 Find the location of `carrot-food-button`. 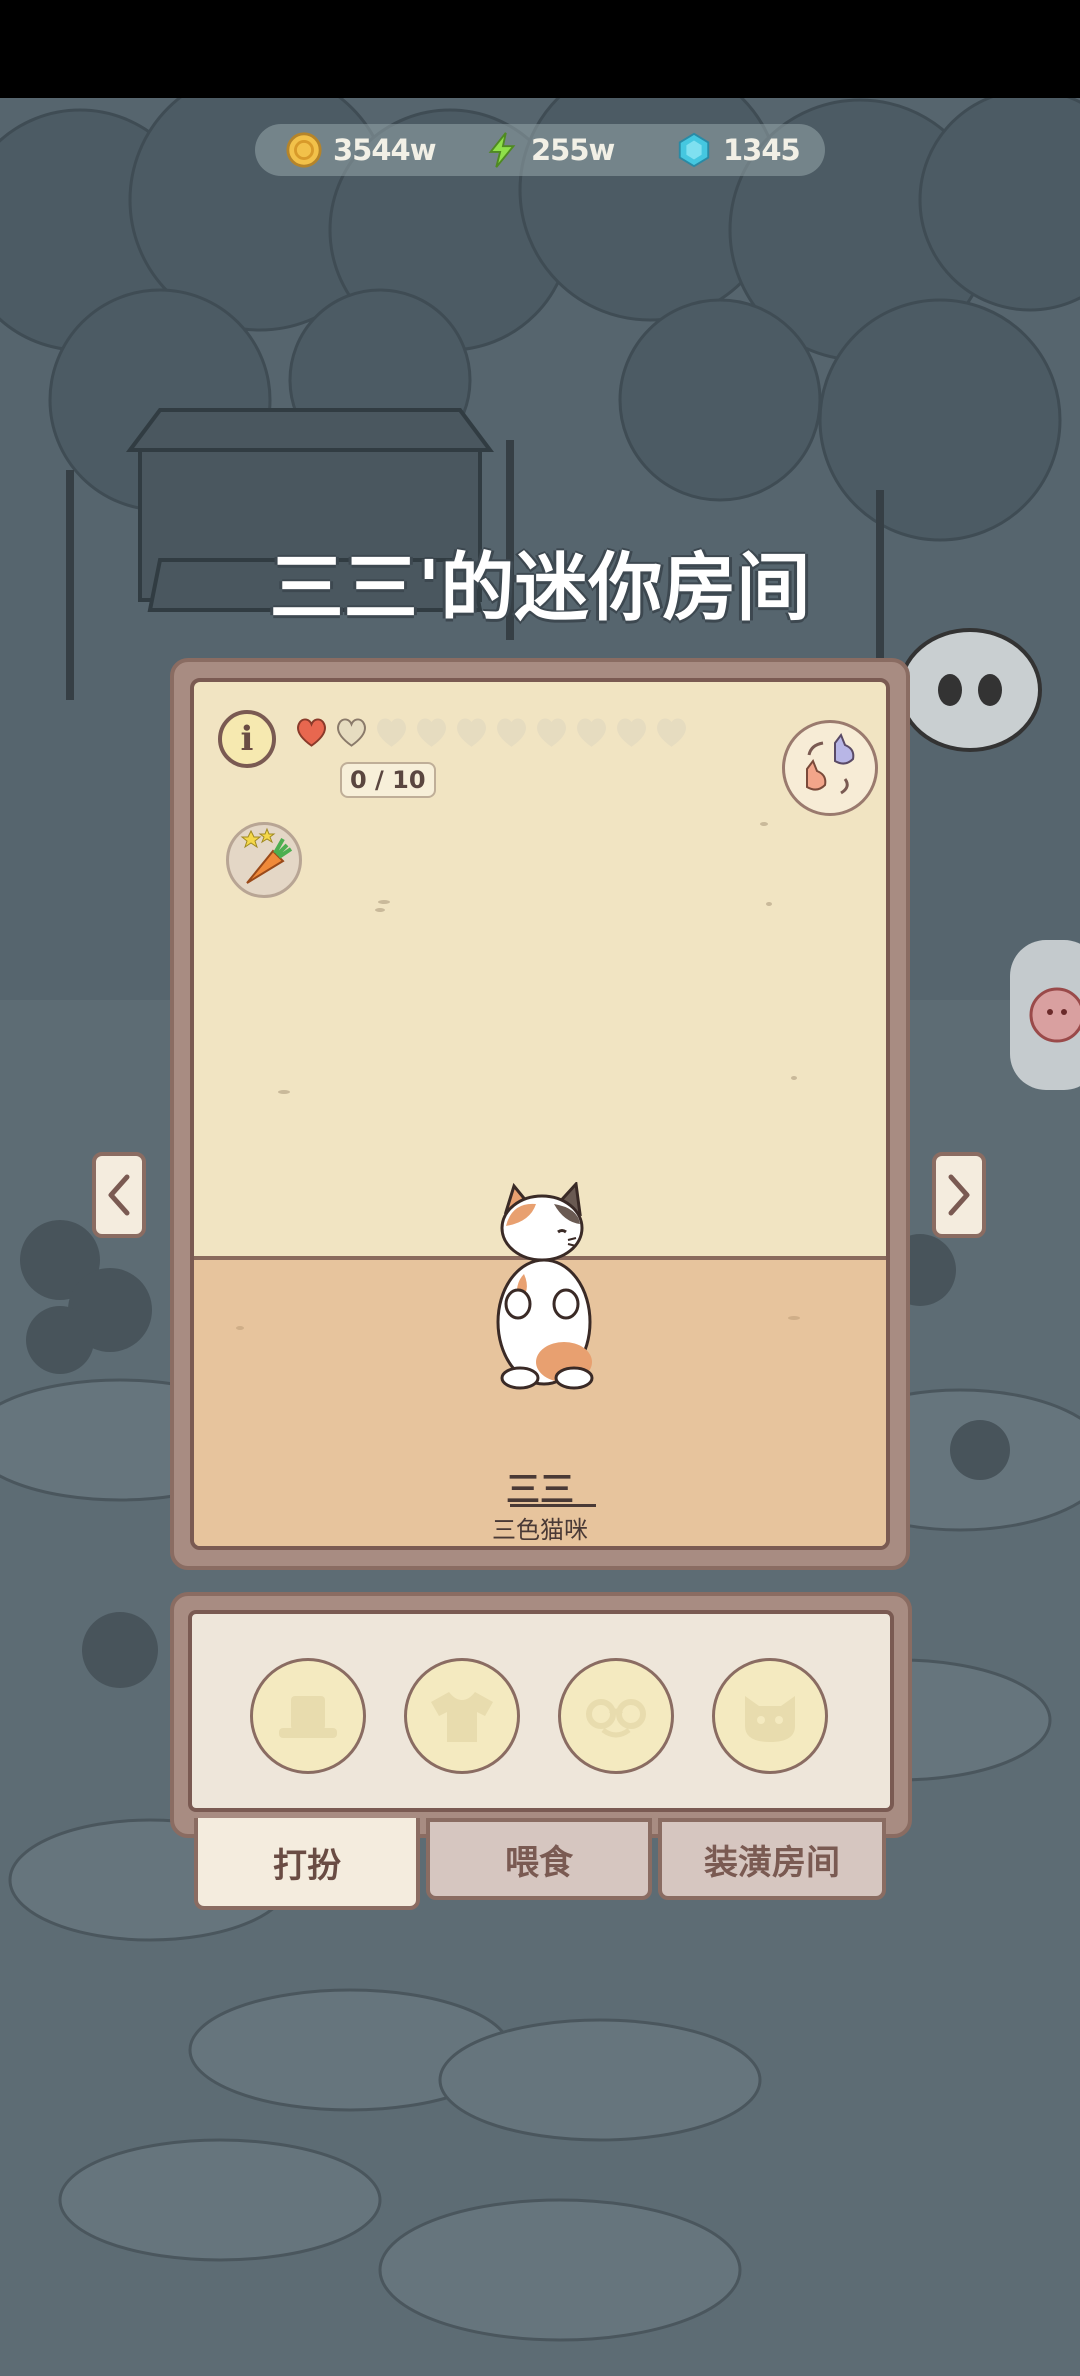

carrot-food-button is located at coordinates (264, 860).